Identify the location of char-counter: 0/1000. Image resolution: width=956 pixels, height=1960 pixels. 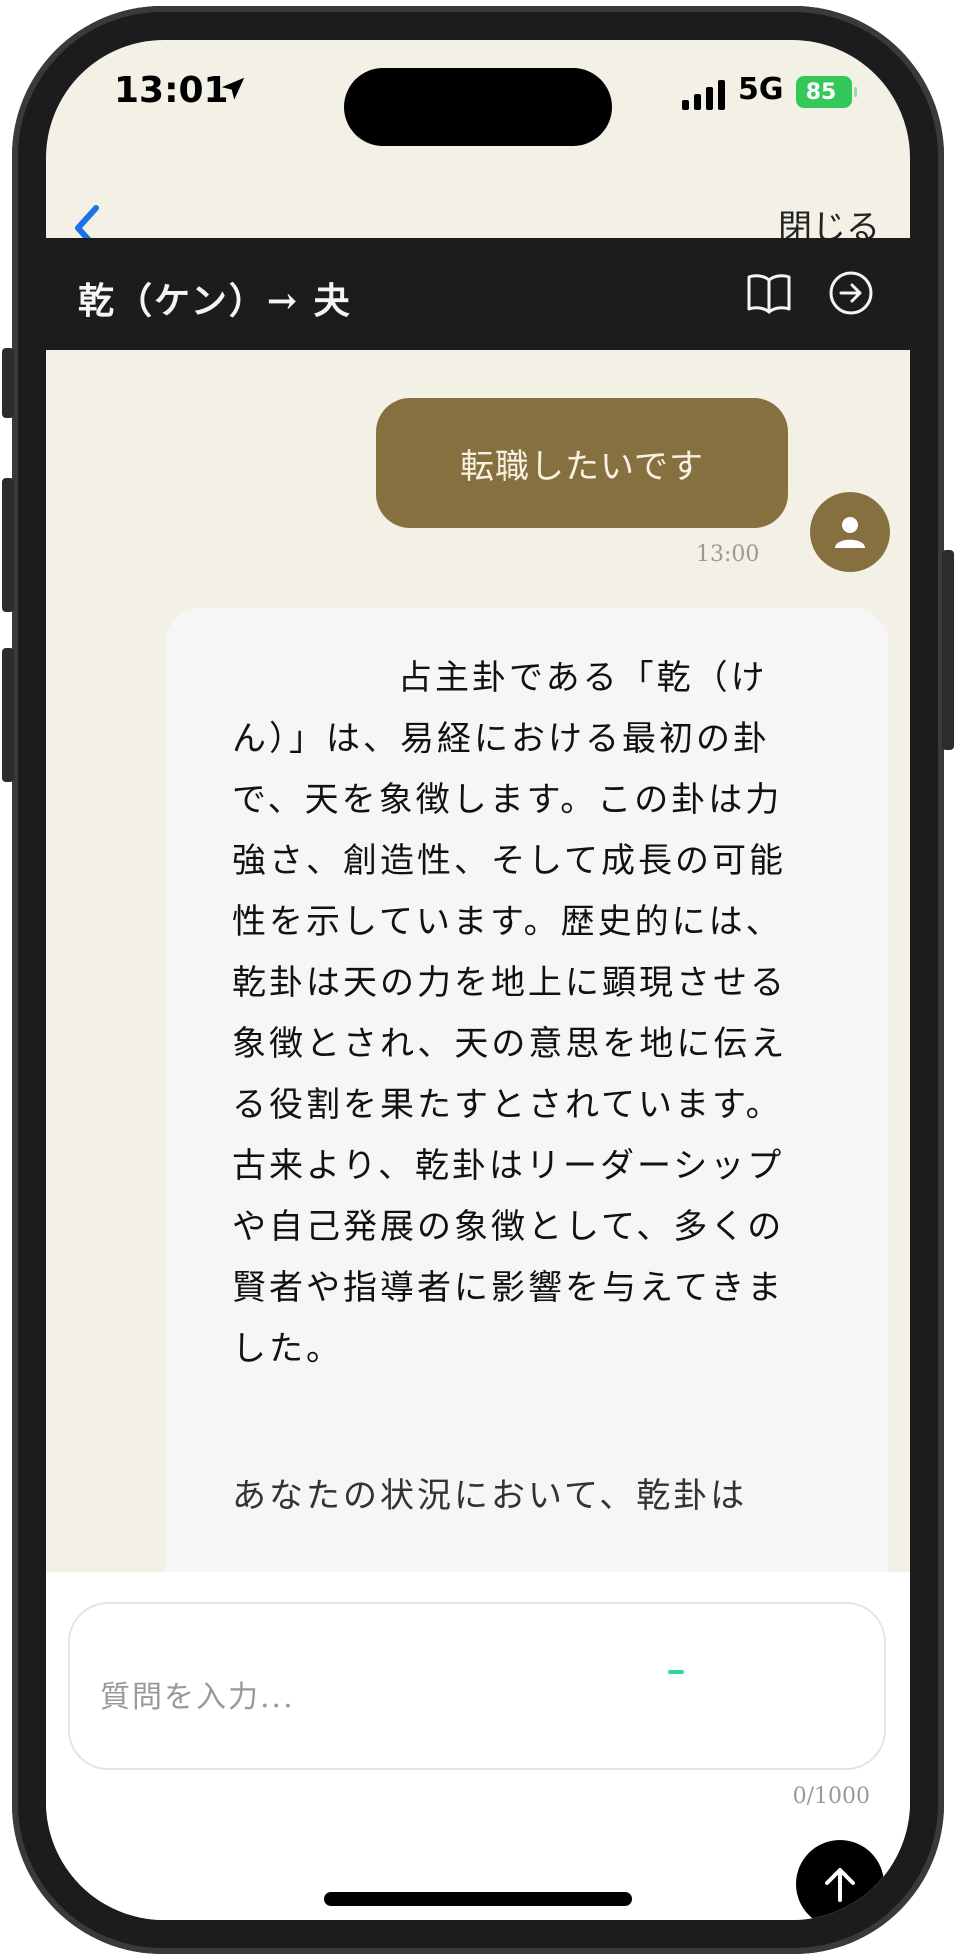
(831, 1796).